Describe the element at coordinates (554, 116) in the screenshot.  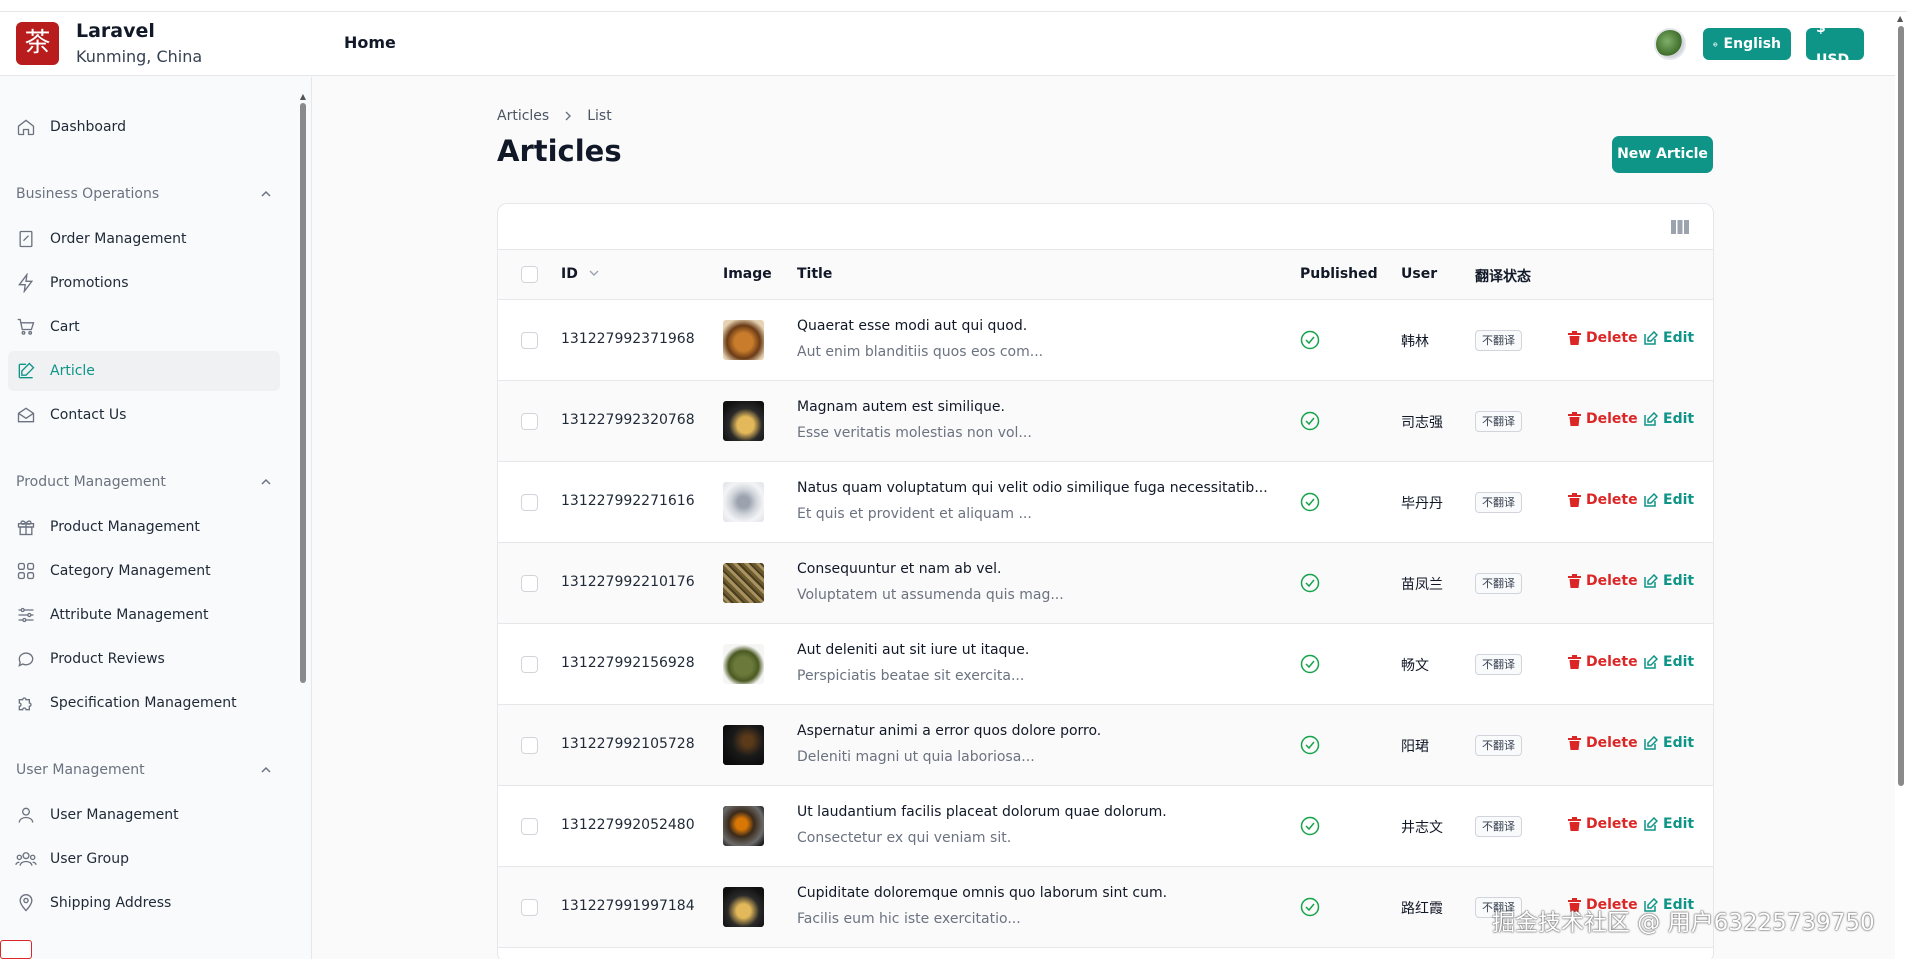
I see `breadcrumb: Articles List` at that location.